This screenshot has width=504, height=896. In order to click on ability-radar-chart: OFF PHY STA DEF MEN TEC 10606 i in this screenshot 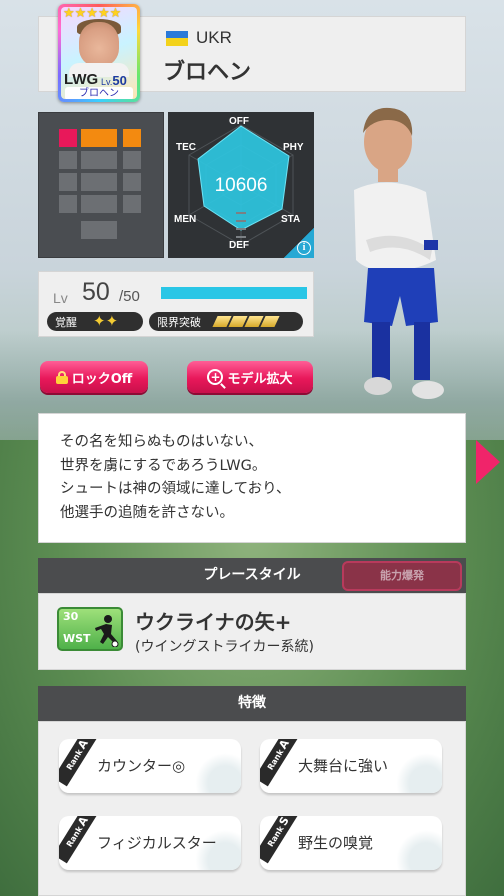, I will do `click(241, 185)`.